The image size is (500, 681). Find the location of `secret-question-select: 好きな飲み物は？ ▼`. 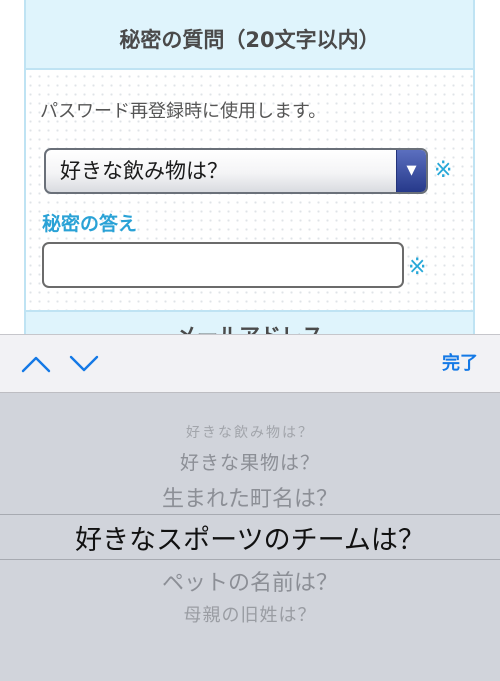

secret-question-select: 好きな飲み物は？ ▼ is located at coordinates (236, 171).